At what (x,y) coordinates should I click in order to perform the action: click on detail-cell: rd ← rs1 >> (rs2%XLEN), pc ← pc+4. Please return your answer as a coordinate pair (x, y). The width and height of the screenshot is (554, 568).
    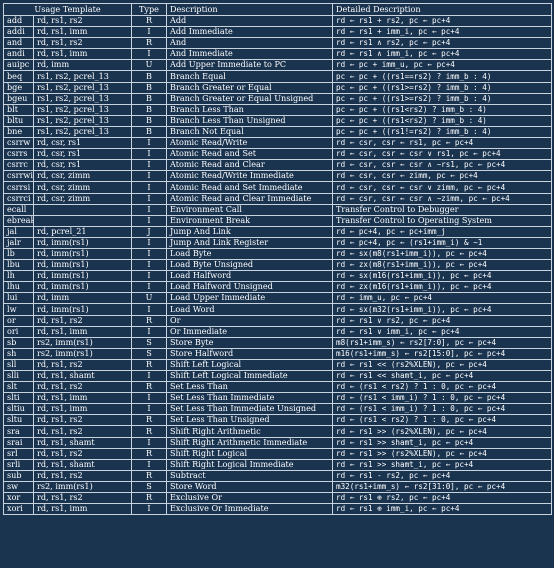
    Looking at the image, I should click on (442, 431).